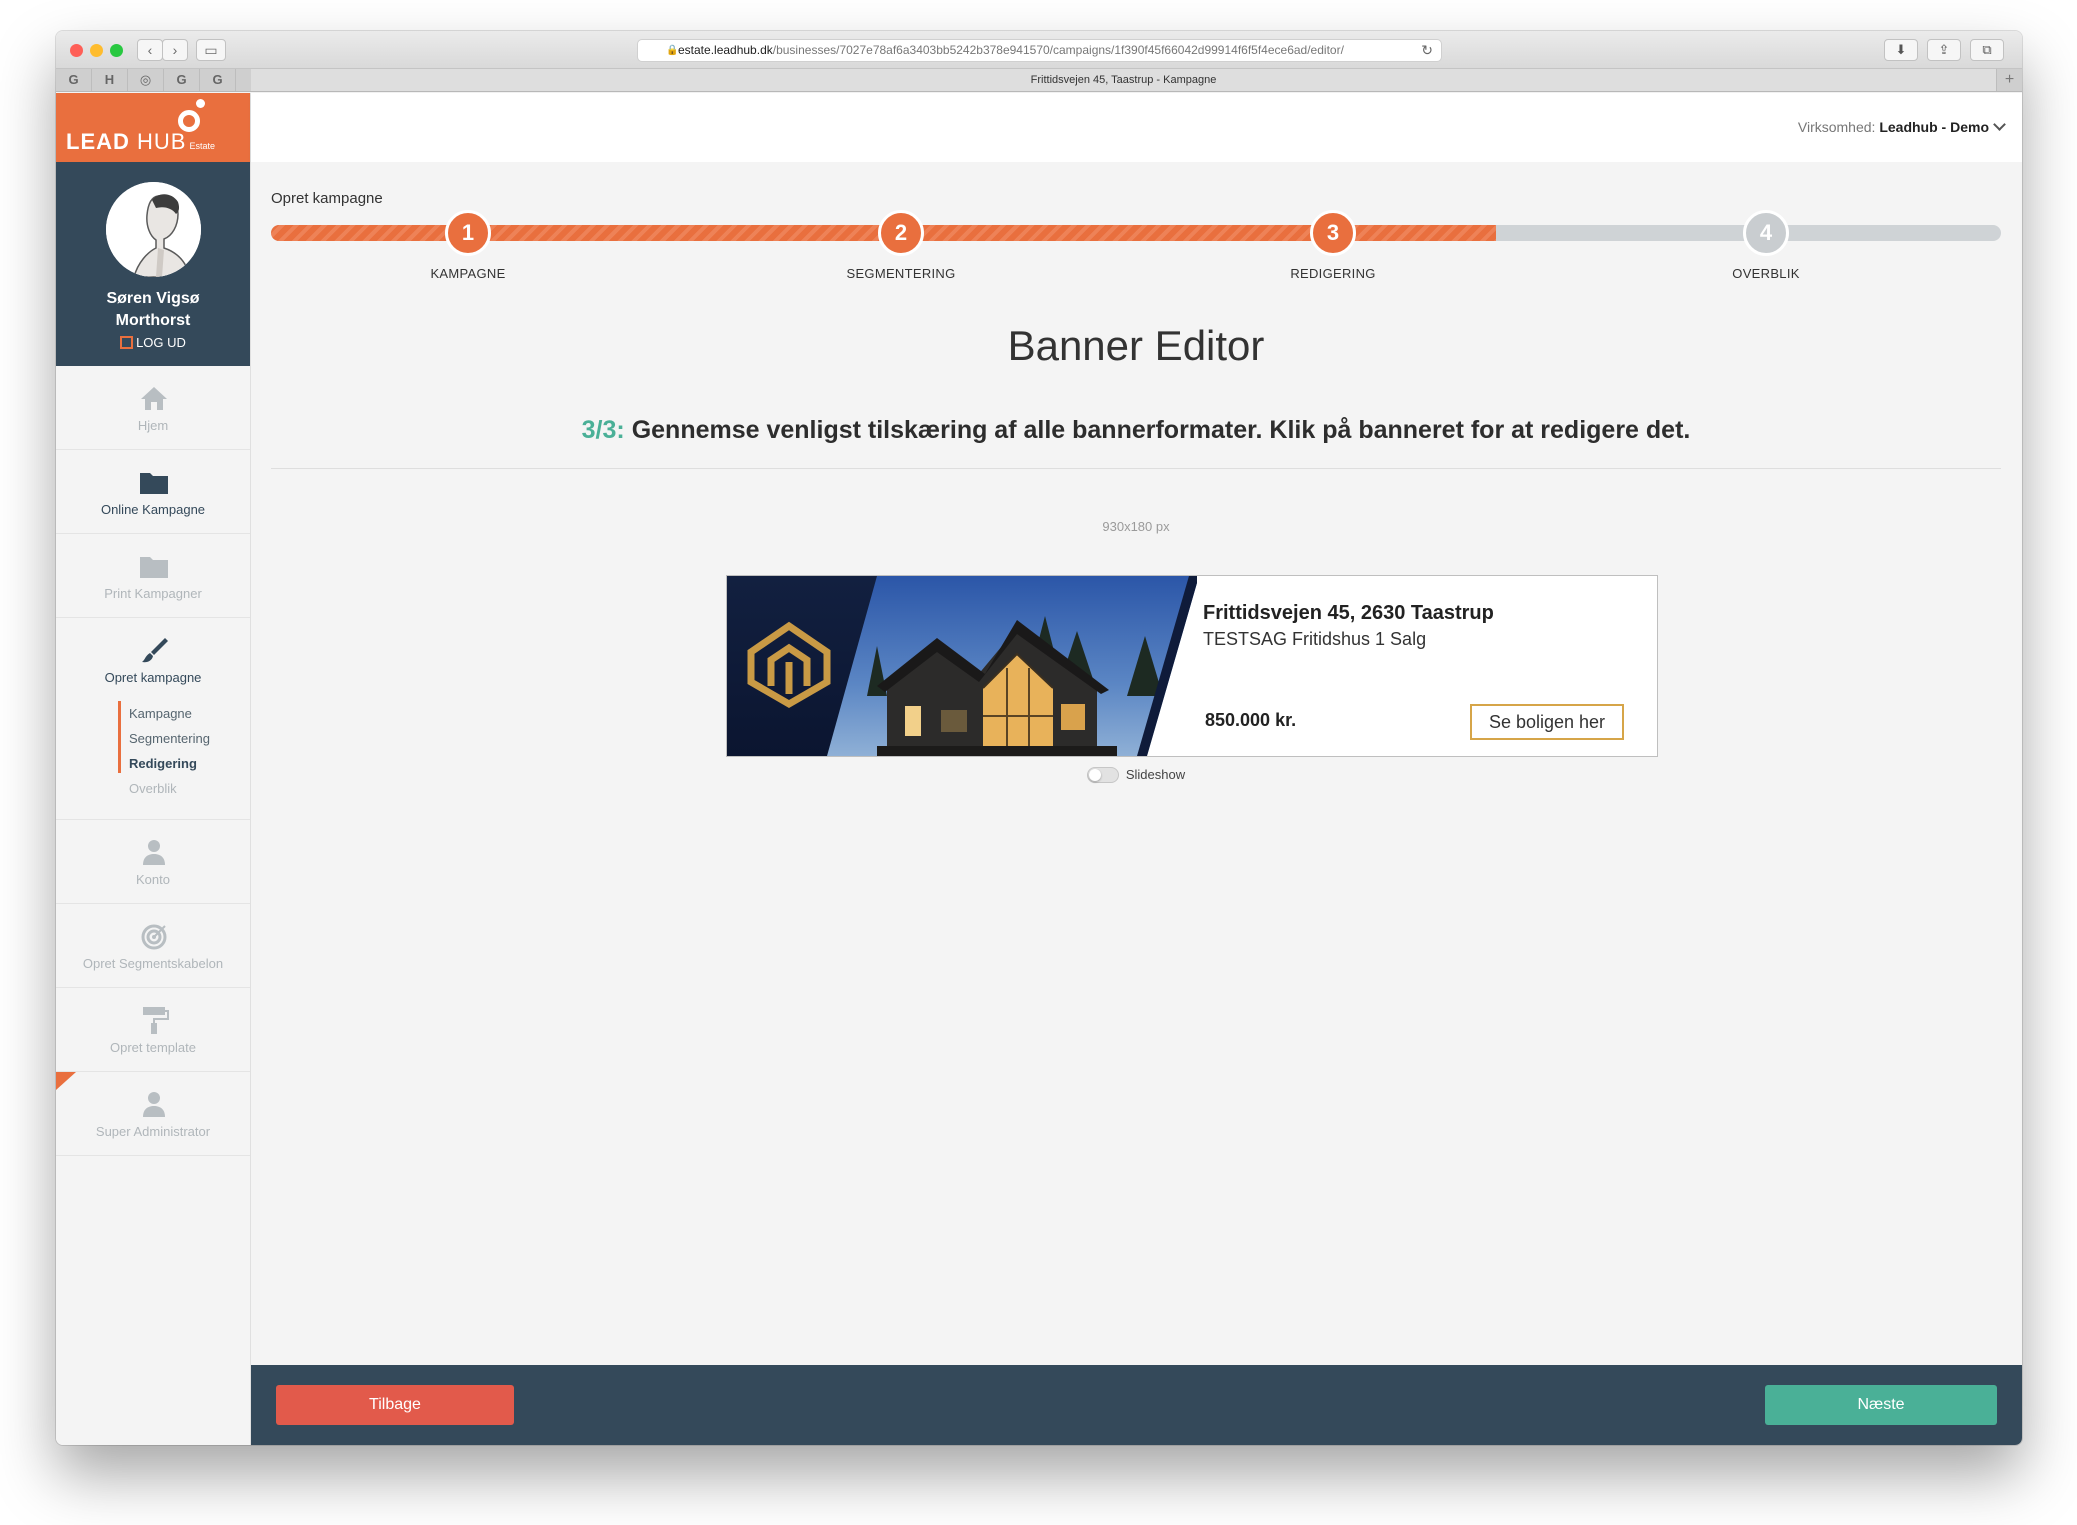 The image size is (2077, 1525). Describe the element at coordinates (76, 50) in the screenshot. I see `close-window-button` at that location.